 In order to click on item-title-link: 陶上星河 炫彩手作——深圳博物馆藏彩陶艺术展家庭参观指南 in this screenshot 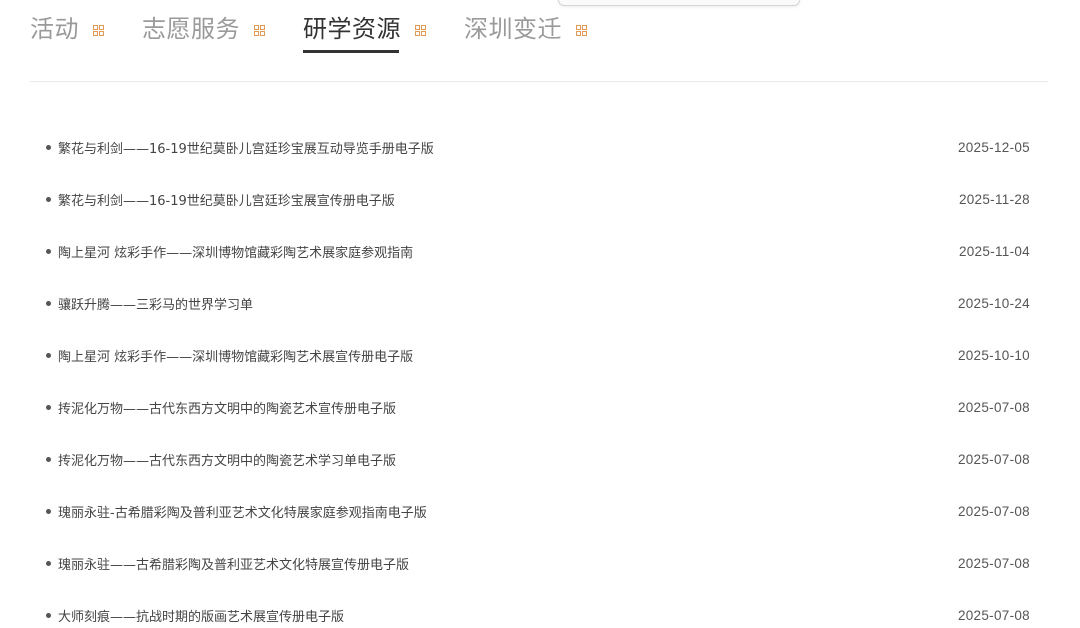, I will do `click(235, 251)`.